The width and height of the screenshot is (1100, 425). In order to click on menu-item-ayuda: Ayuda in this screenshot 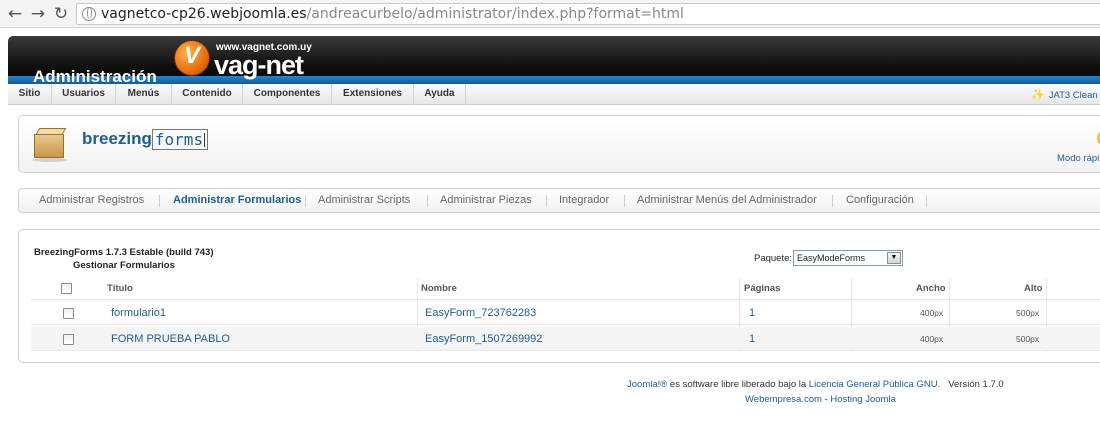, I will do `click(440, 94)`.